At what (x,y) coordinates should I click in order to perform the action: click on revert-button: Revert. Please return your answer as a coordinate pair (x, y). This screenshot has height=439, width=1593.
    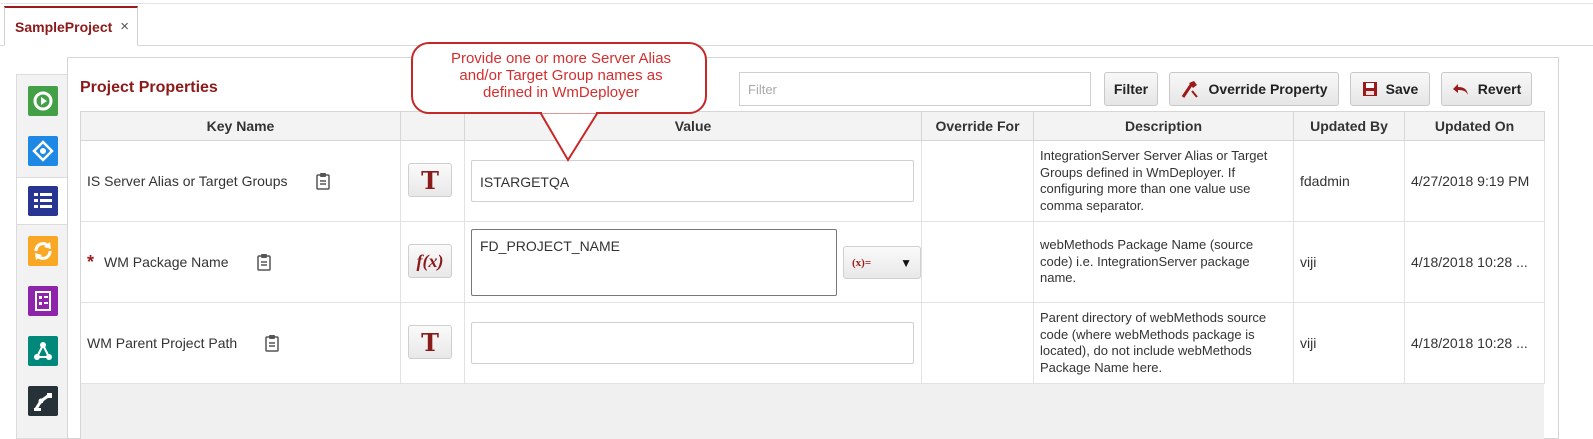
    Looking at the image, I should click on (1486, 89).